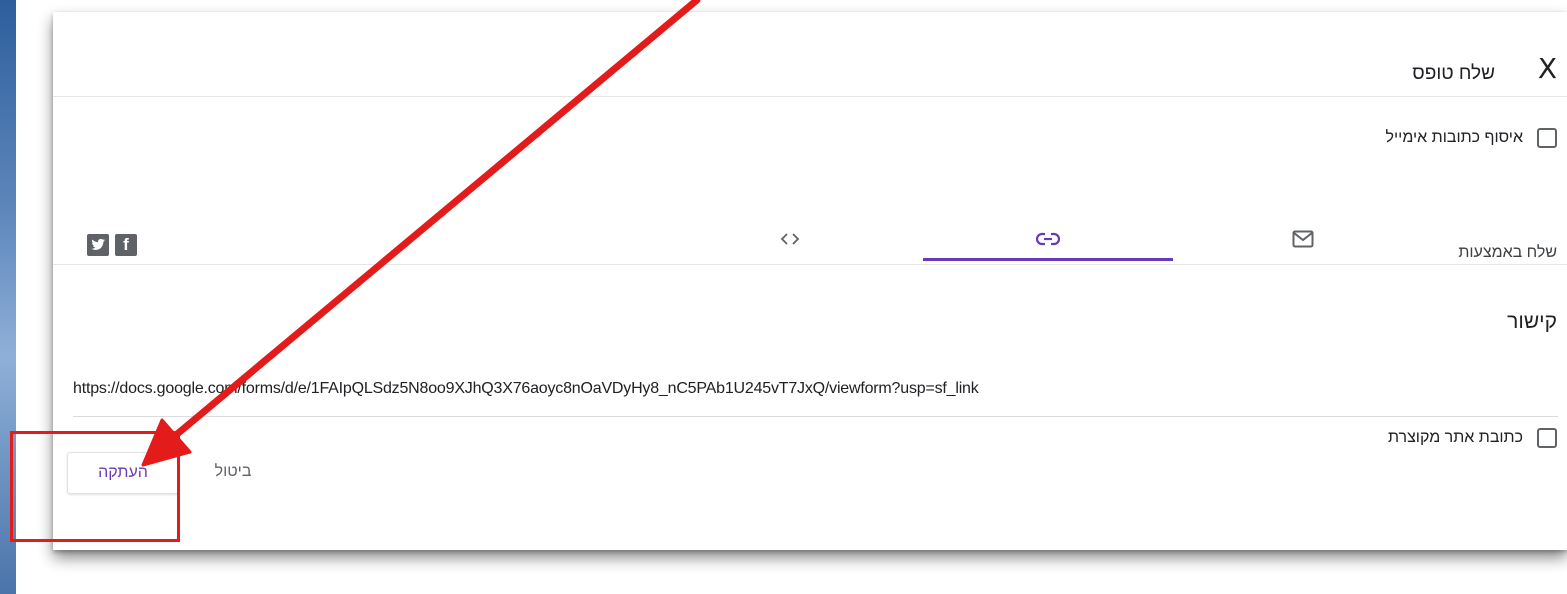  I want to click on dialog-title: שלח טופס, so click(1453, 73).